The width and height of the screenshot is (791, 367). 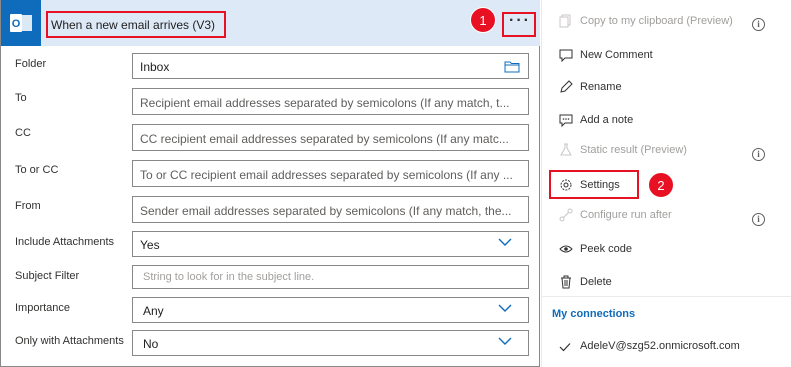 I want to click on menu-item-static-result: Static result (Preview), so click(x=664, y=151).